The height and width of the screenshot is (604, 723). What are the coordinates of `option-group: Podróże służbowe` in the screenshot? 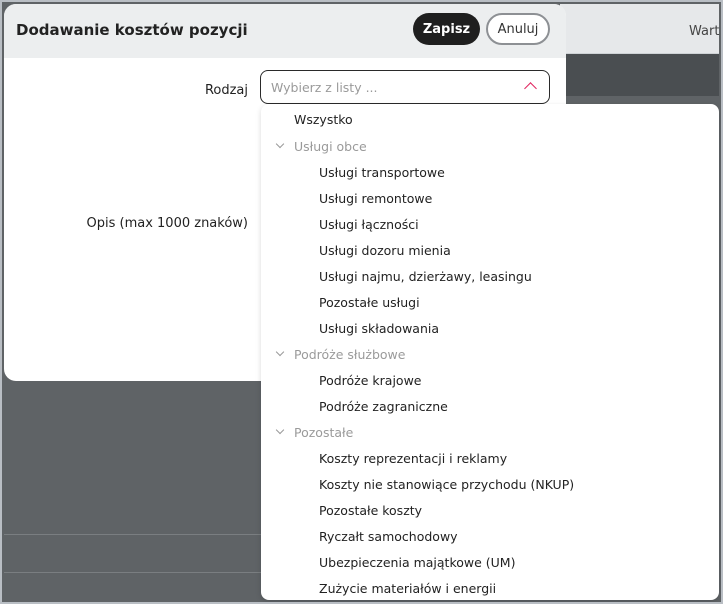 It's located at (490, 354).